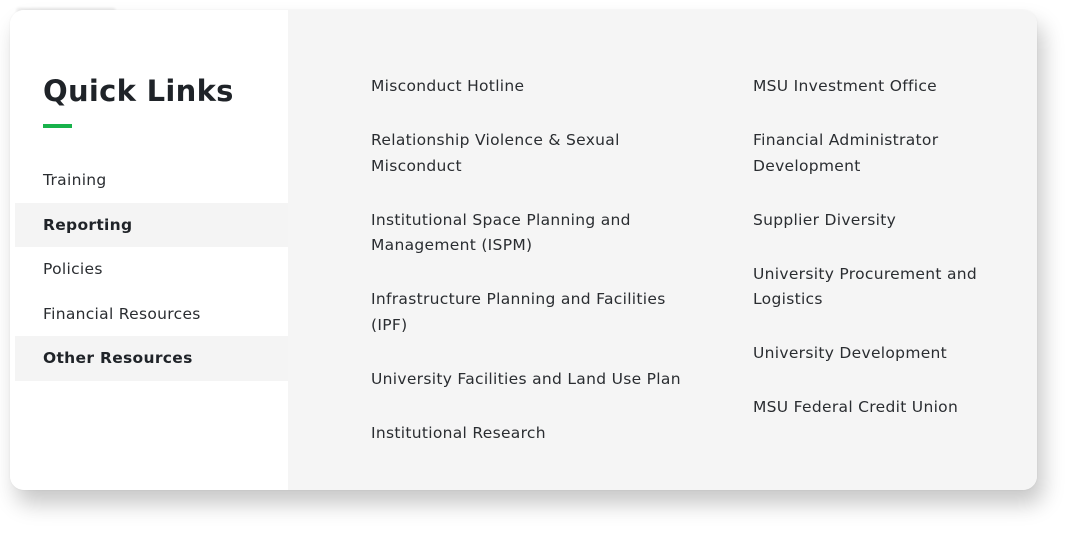  Describe the element at coordinates (138, 91) in the screenshot. I see `section-title: Quick Links` at that location.